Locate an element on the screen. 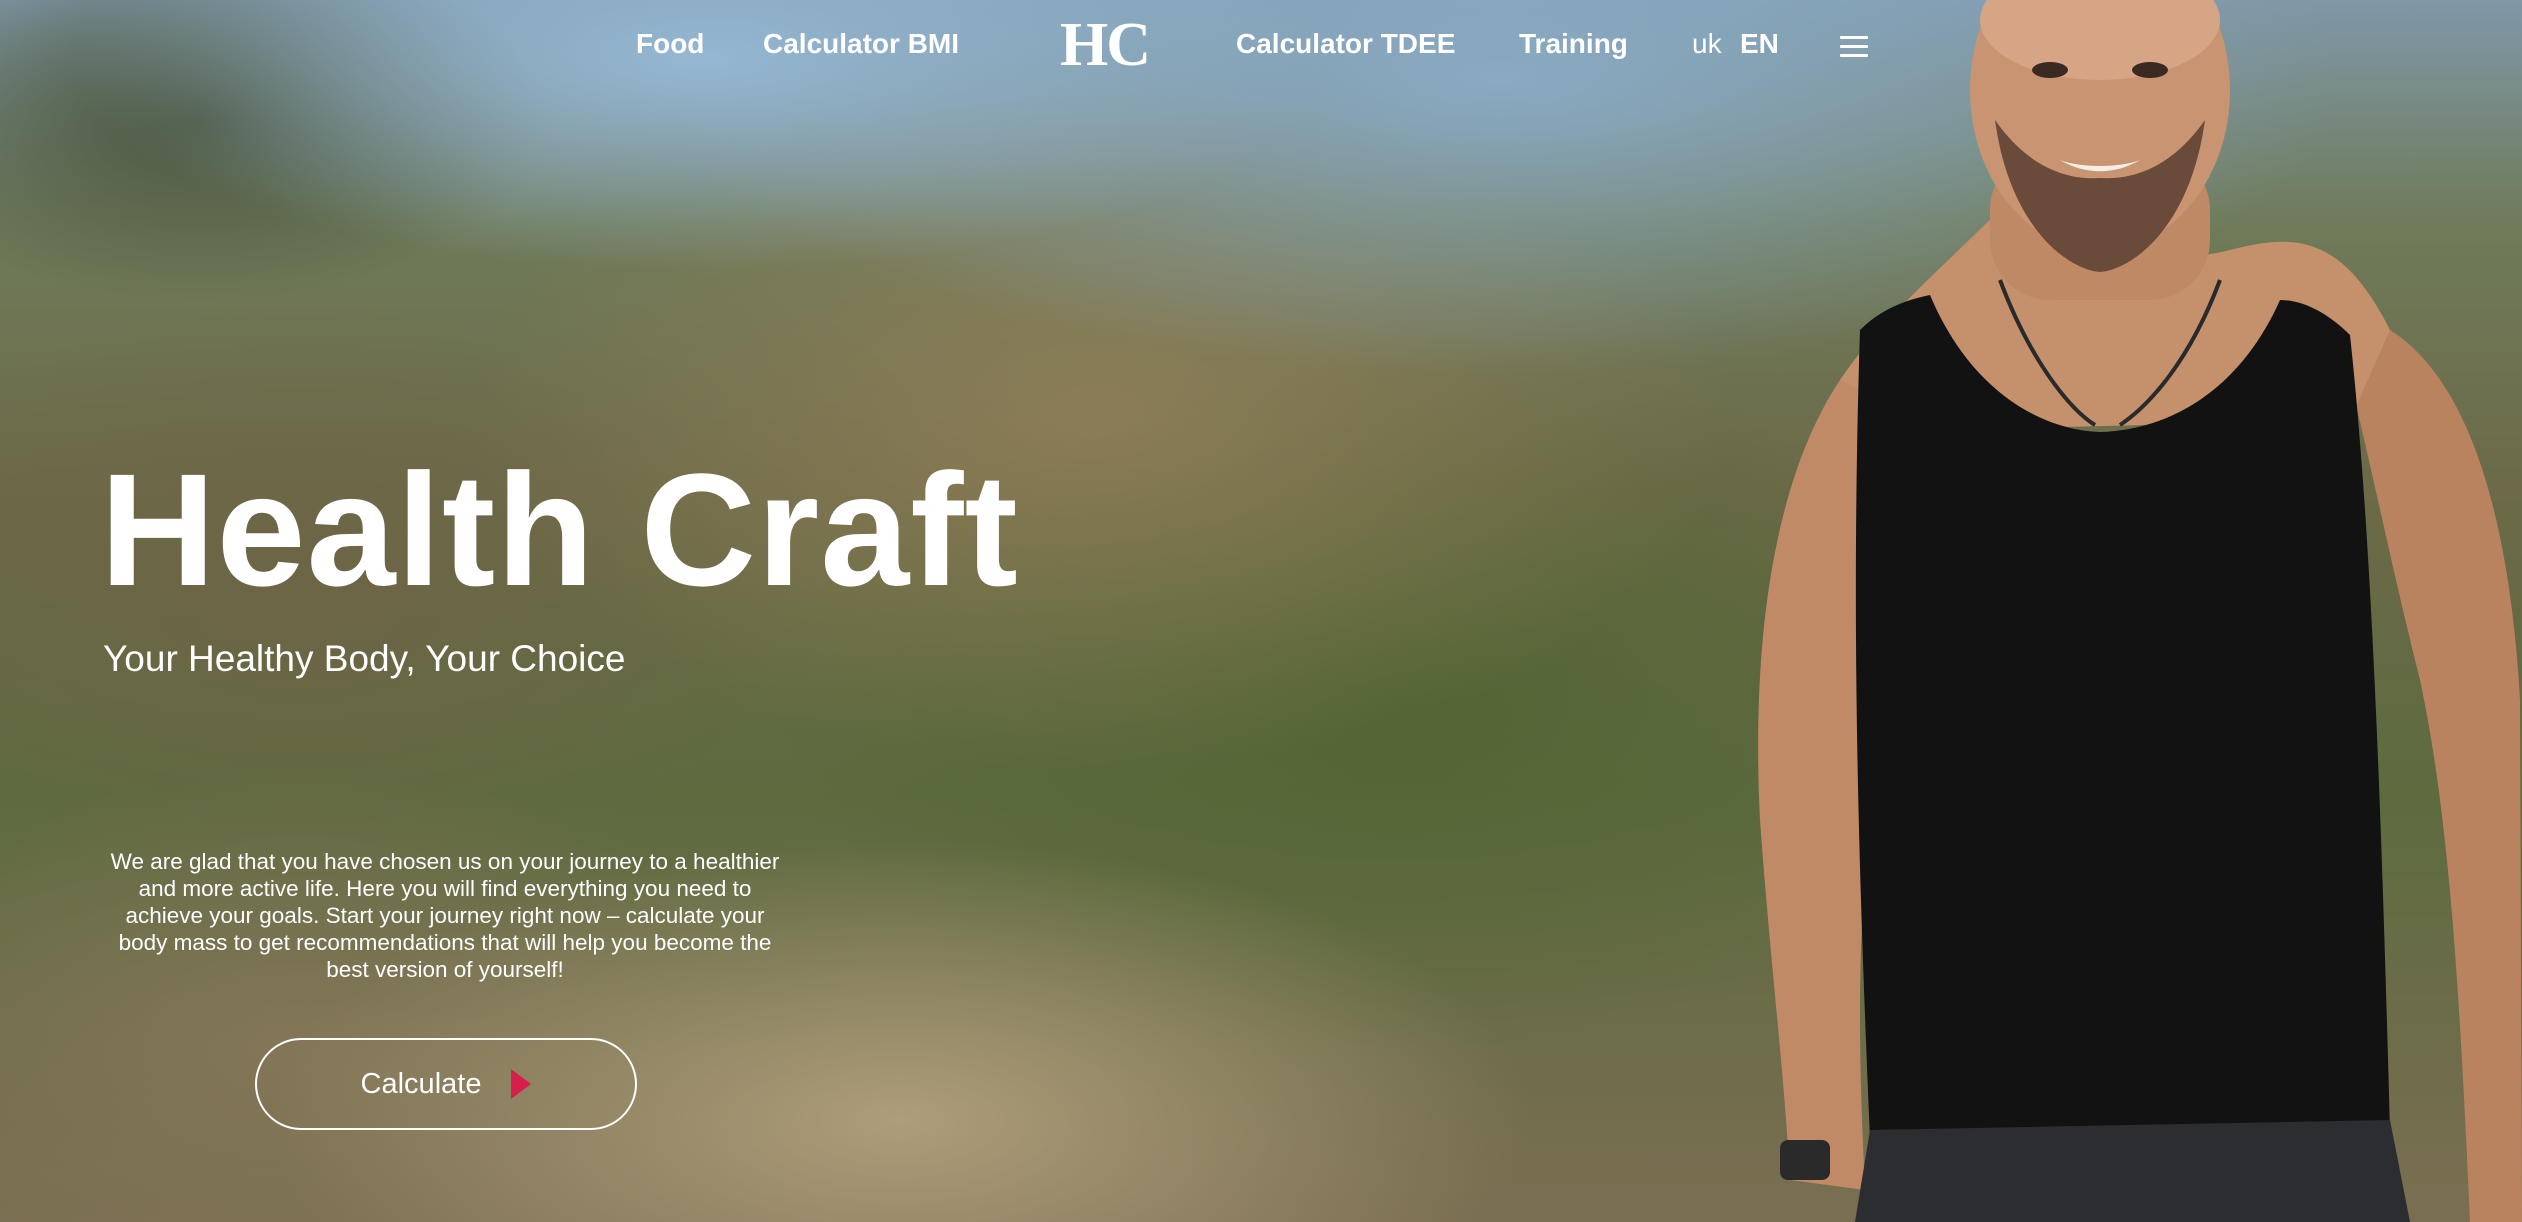 Image resolution: width=2522 pixels, height=1222 pixels. play-arrow-icon is located at coordinates (521, 1084).